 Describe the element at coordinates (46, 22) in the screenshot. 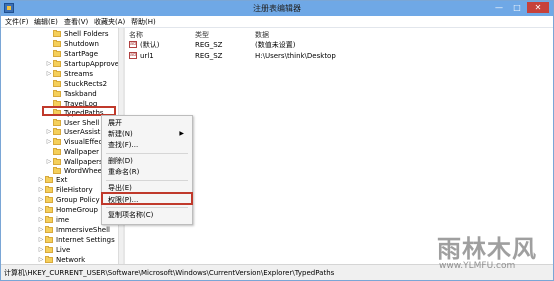

I see `menu-edit: 编辑(E)` at that location.